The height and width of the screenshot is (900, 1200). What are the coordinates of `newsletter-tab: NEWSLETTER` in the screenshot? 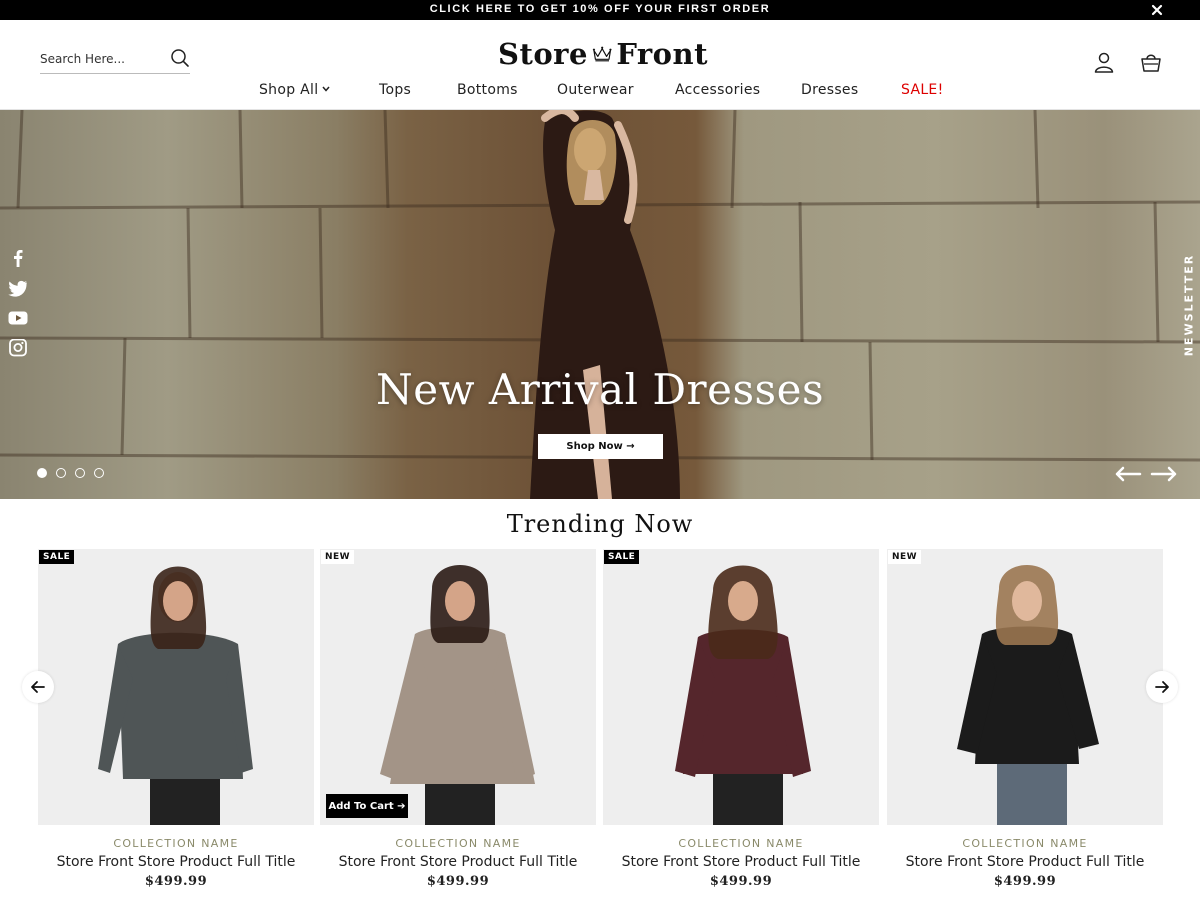 It's located at (1189, 305).